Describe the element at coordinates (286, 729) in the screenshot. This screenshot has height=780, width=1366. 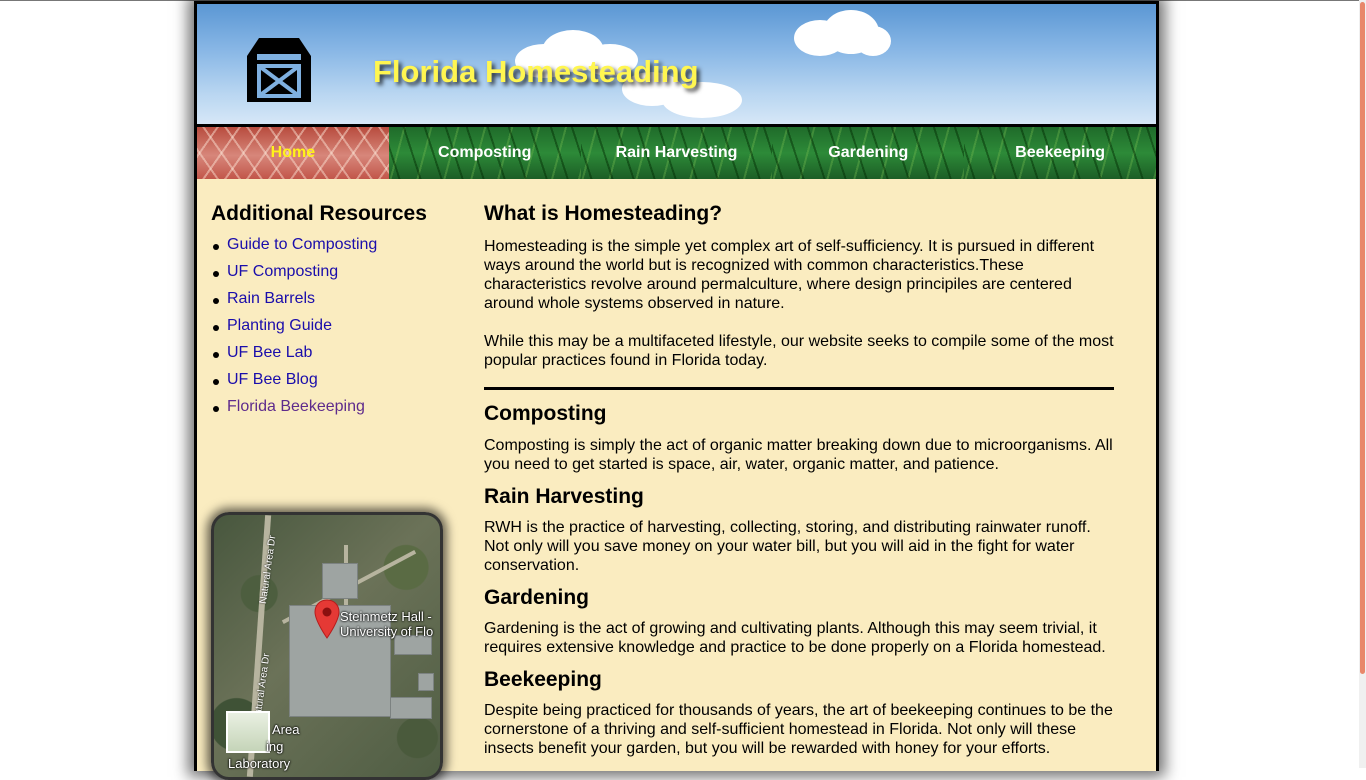
I see `map-area-label-line: Area` at that location.